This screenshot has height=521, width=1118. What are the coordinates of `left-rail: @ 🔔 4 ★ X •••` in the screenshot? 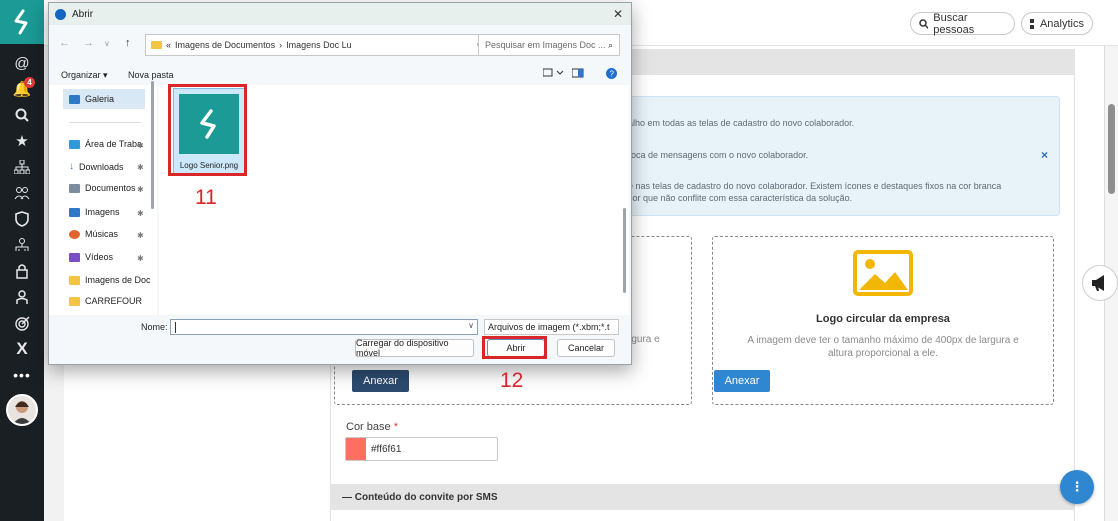 It's located at (22, 260).